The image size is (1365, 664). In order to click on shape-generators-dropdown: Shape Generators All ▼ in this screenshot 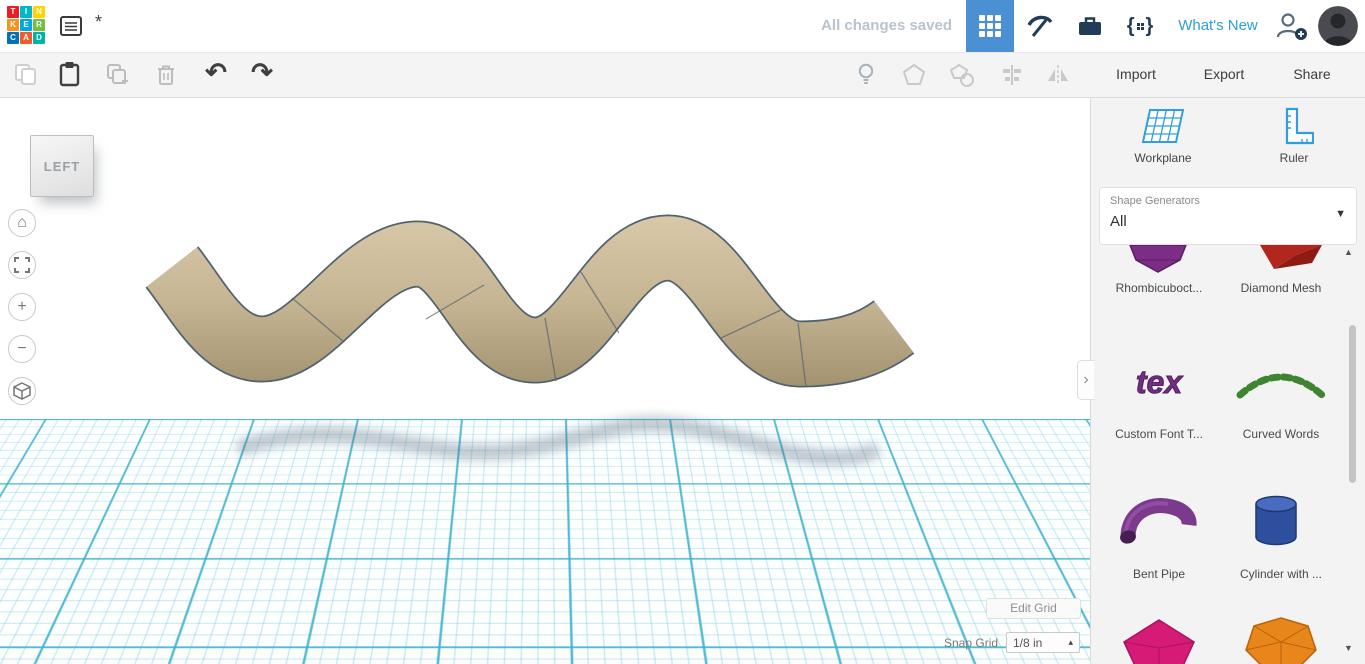, I will do `click(1228, 216)`.